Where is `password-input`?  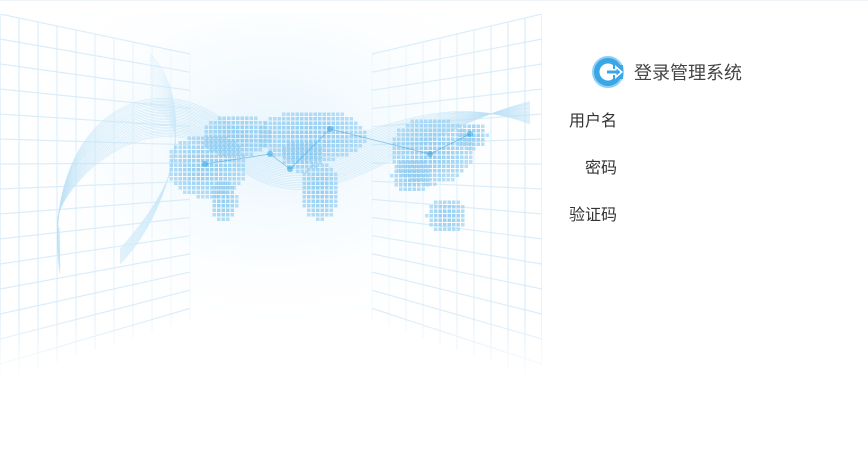
password-input is located at coordinates (734, 164).